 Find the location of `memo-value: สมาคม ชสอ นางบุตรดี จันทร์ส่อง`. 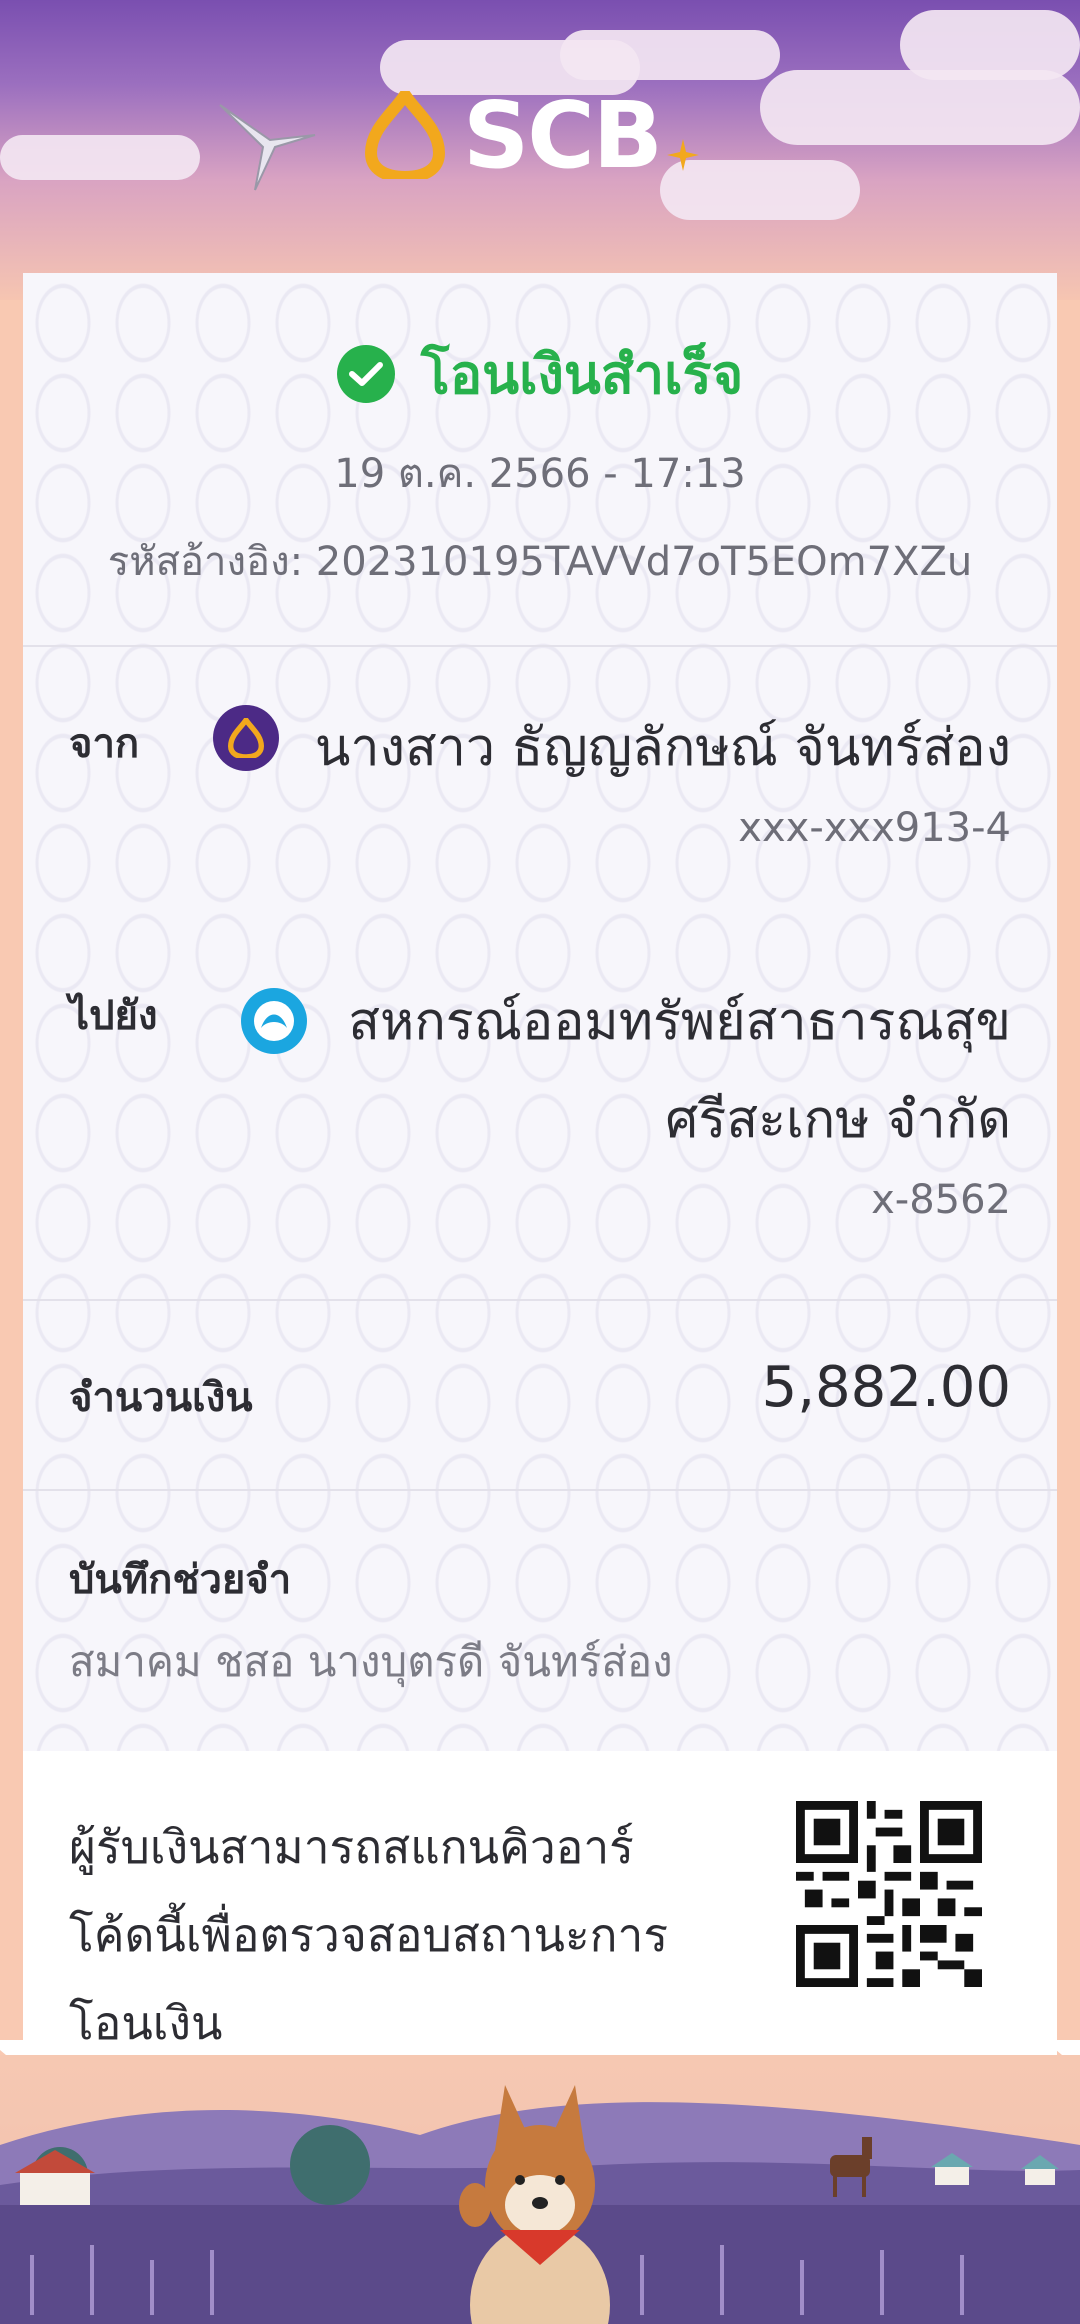

memo-value: สมาคม ชสอ นางบุตรดี จันทร์ส่อง is located at coordinates (371, 1661).